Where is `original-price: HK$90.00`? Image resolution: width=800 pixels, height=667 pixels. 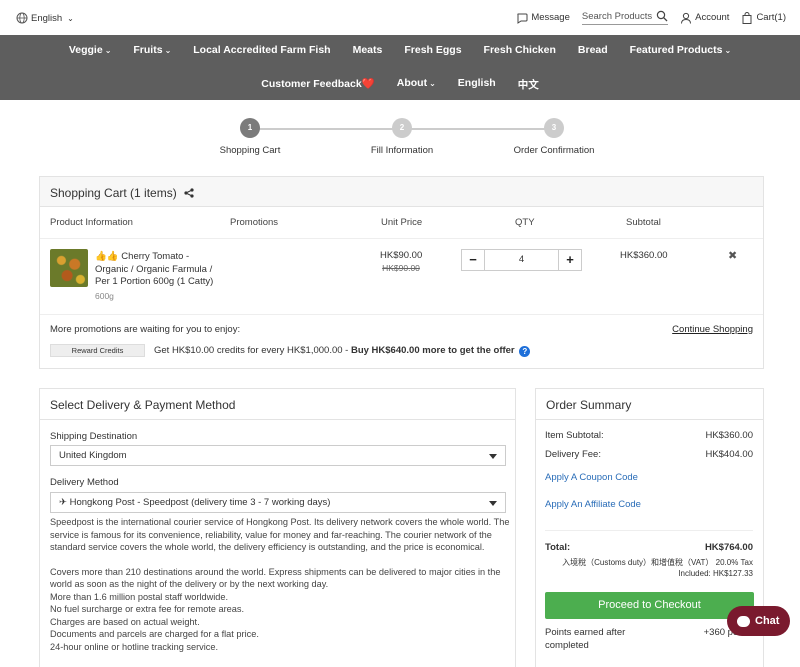 original-price: HK$90.00 is located at coordinates (401, 268).